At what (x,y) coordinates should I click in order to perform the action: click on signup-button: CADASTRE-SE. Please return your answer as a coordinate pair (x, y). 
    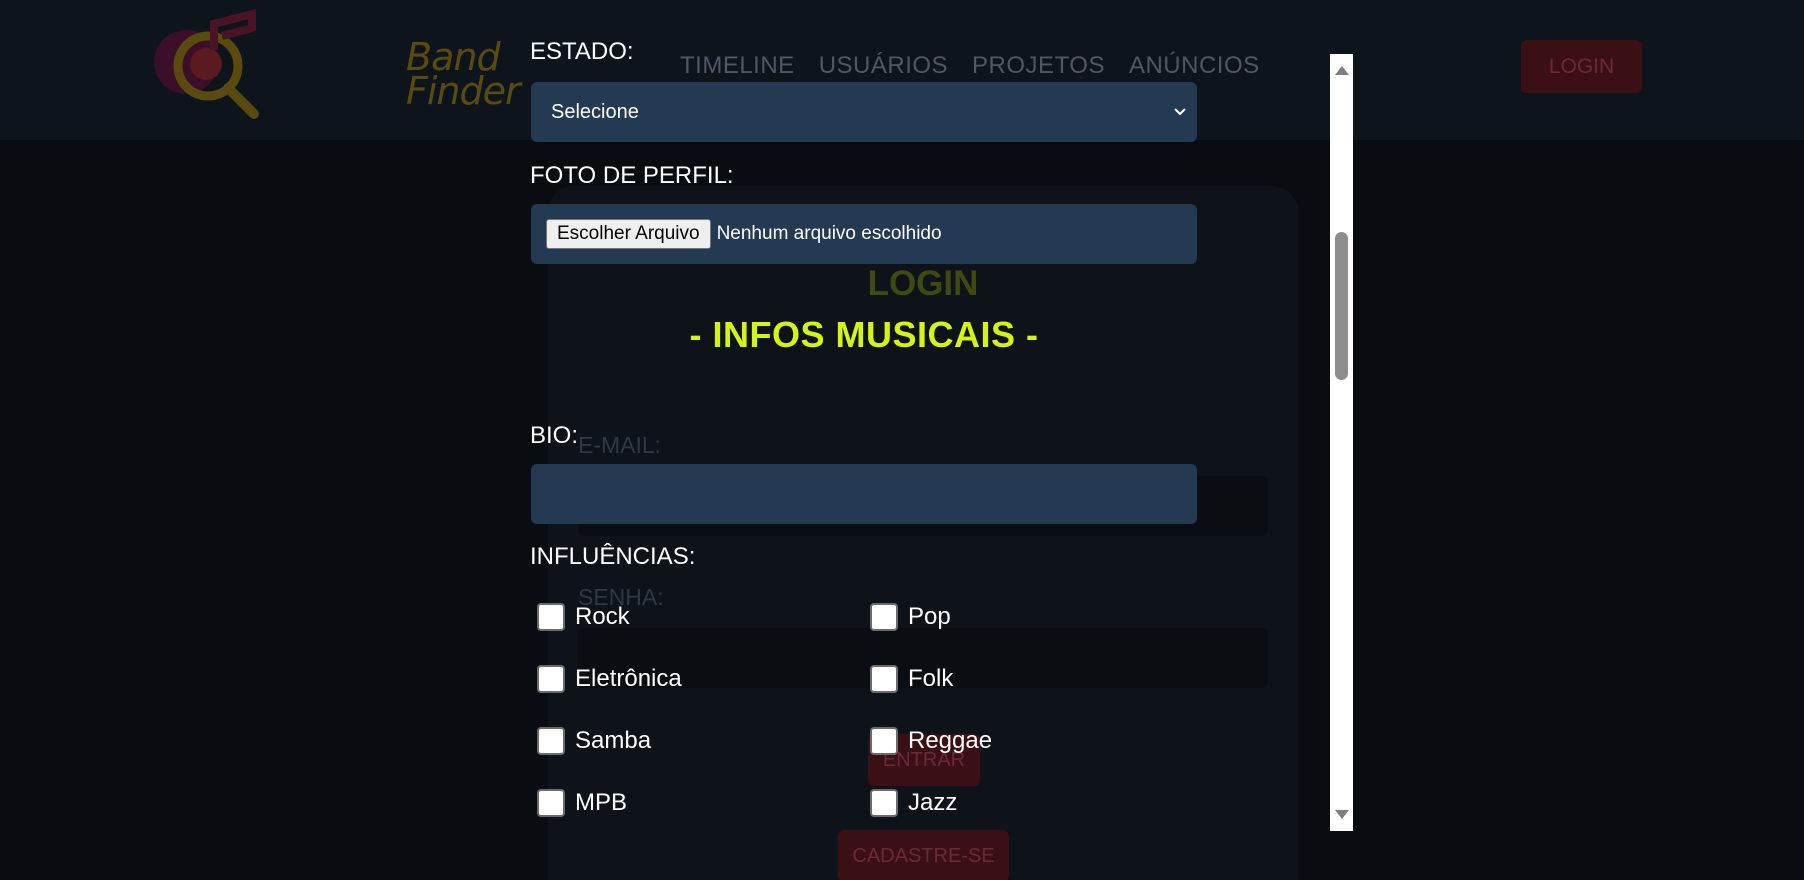
    Looking at the image, I should click on (923, 855).